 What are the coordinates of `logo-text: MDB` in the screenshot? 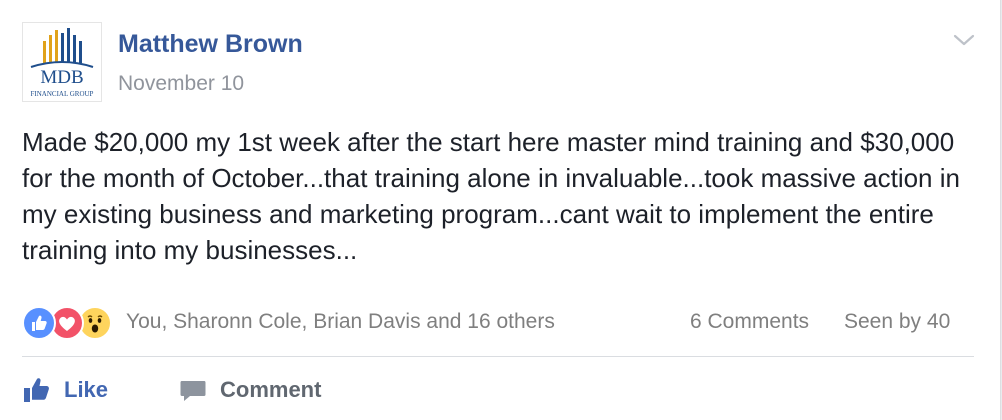 It's located at (61, 77).